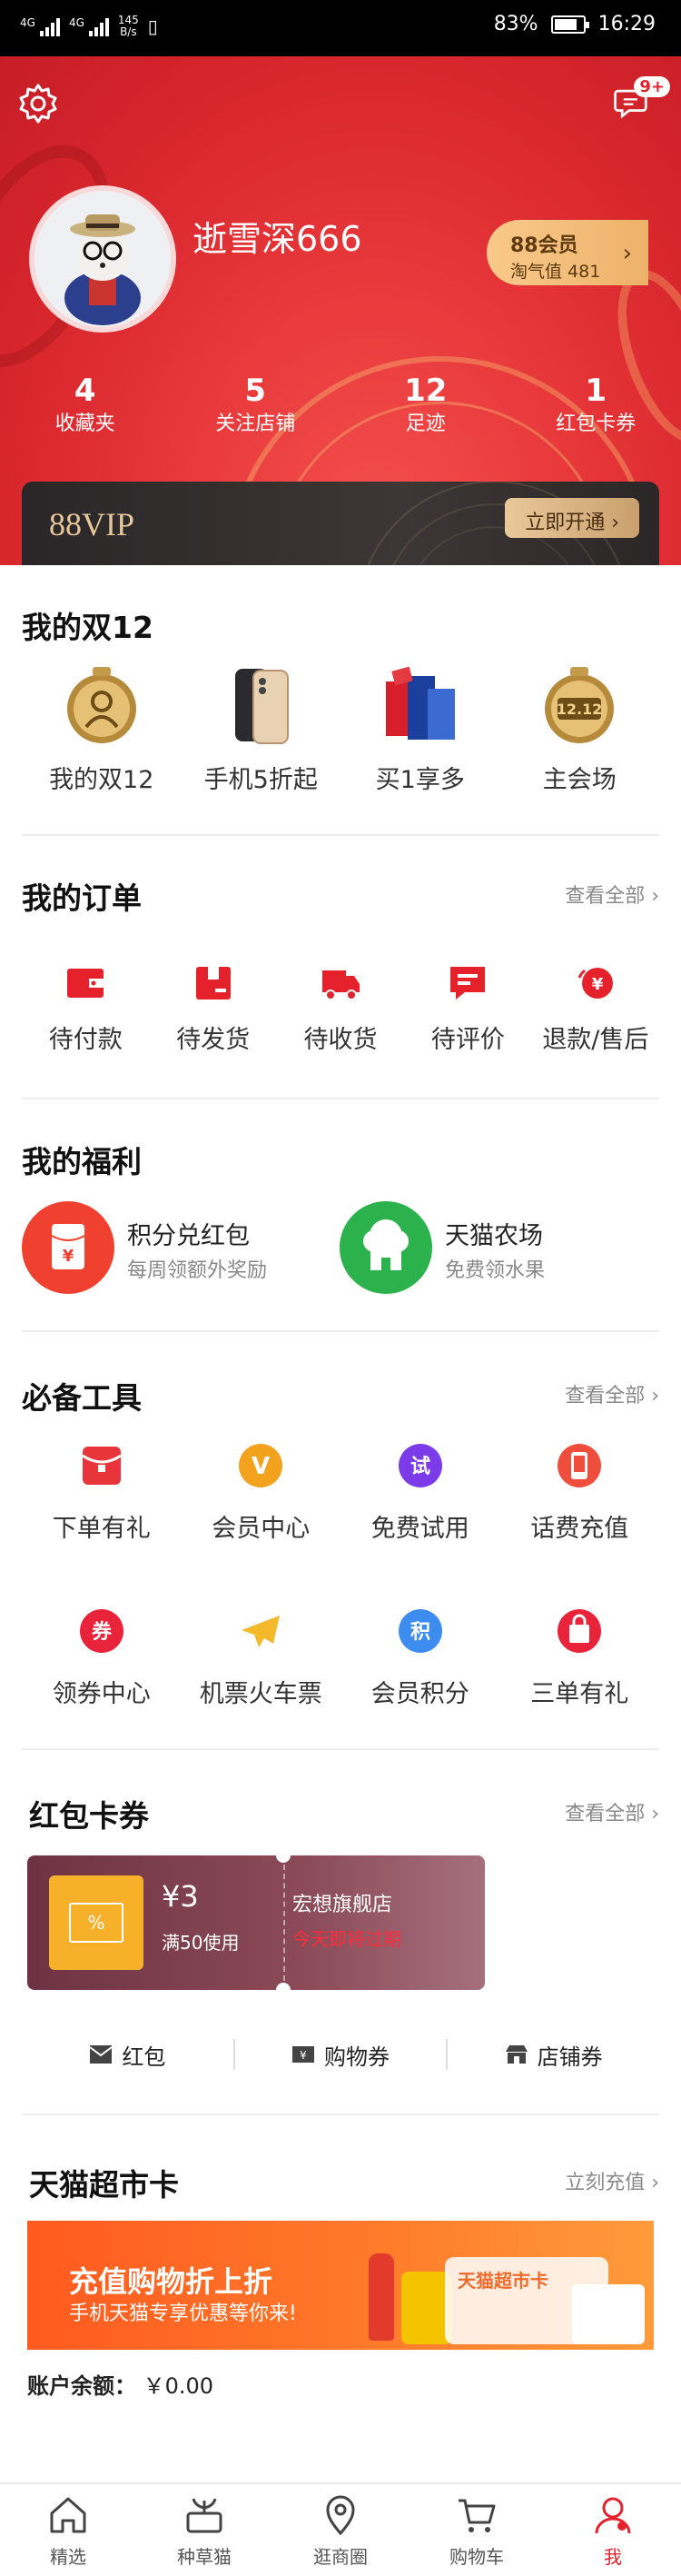 The height and width of the screenshot is (2576, 681). I want to click on coupon-condition: 满50使用, so click(201, 1943).